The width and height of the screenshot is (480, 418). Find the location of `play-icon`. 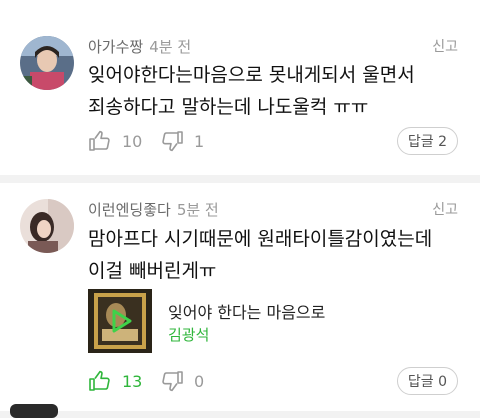

play-icon is located at coordinates (120, 321).